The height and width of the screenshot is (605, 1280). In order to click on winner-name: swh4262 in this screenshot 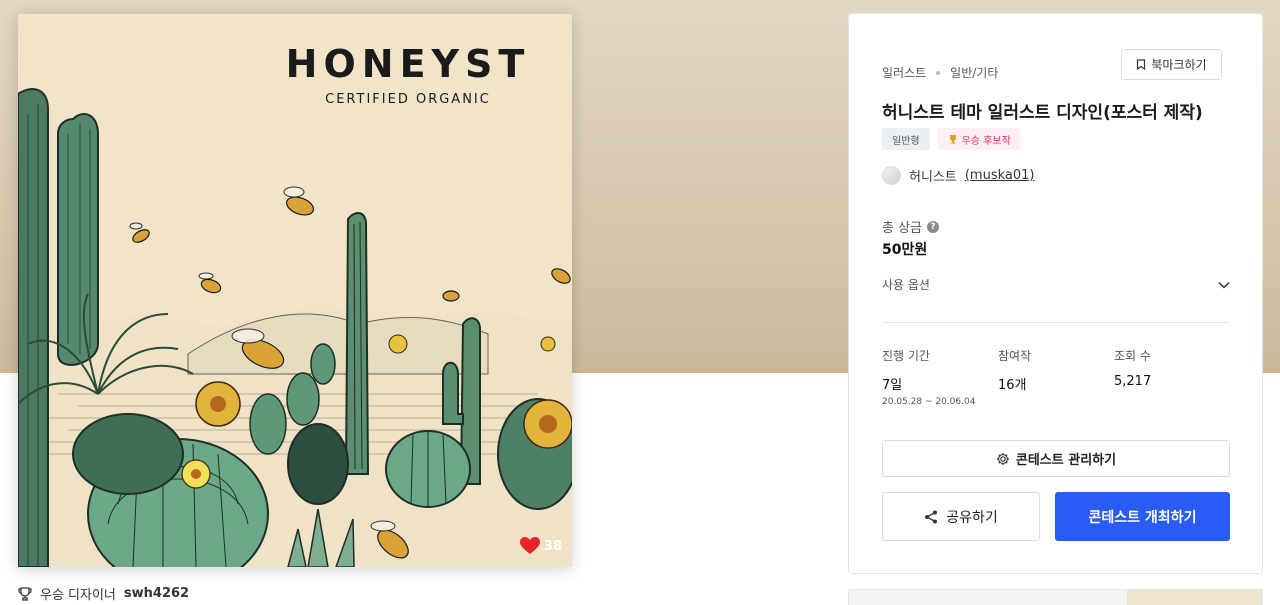, I will do `click(156, 593)`.